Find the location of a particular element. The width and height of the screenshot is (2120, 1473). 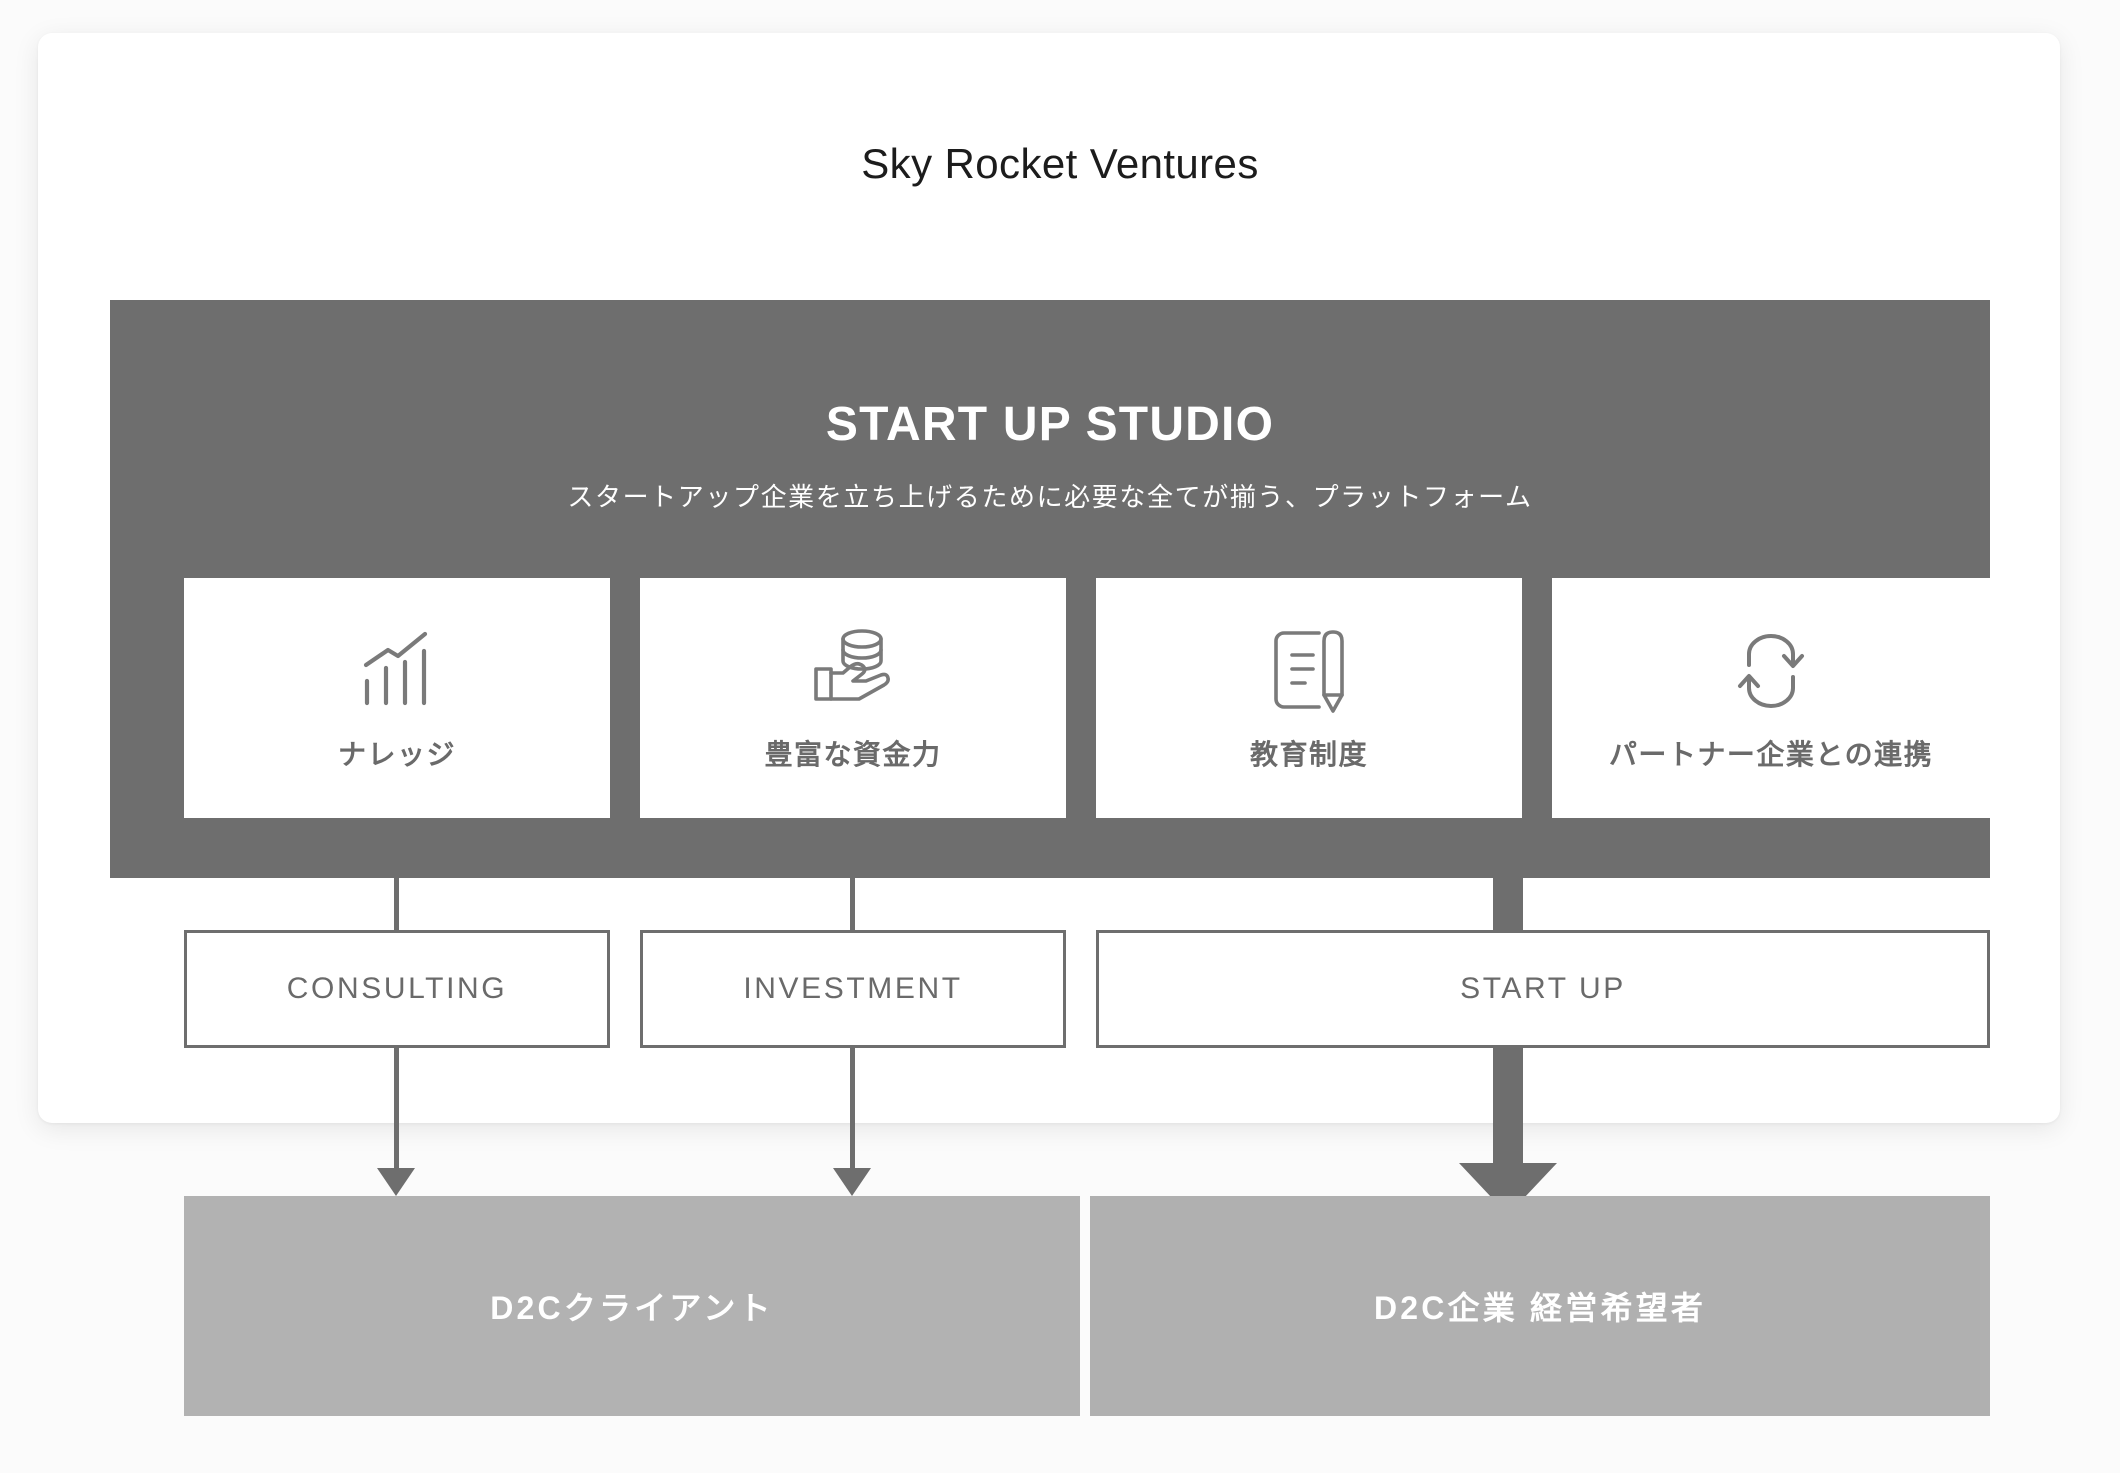

feature-card-partner: パートナー企業との連携 is located at coordinates (1771, 698).